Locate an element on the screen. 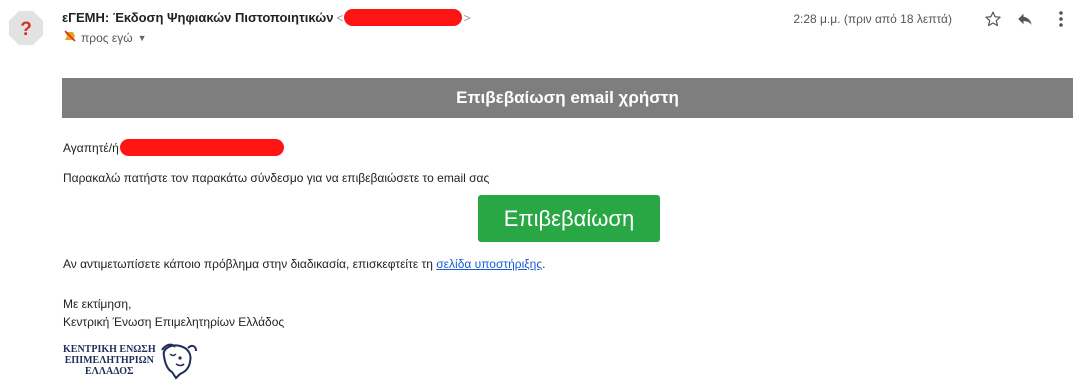 This screenshot has height=380, width=1080. timestamp: 2:28 μ.μ. (πριν από 18 λεπτά) is located at coordinates (872, 19).